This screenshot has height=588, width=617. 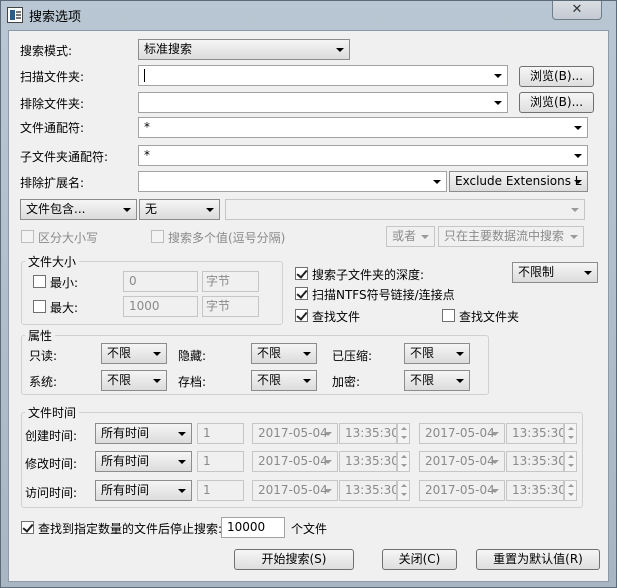 I want to click on archive-select: 不限, so click(x=284, y=380).